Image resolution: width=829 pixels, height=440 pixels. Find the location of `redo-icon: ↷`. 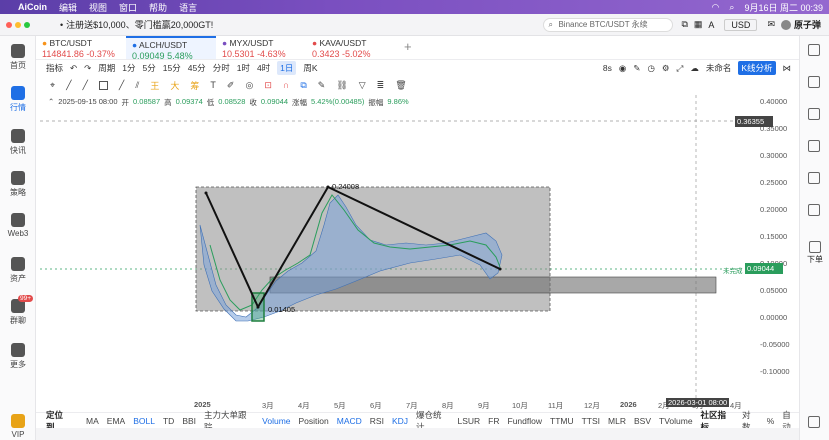

redo-icon: ↷ is located at coordinates (87, 68).